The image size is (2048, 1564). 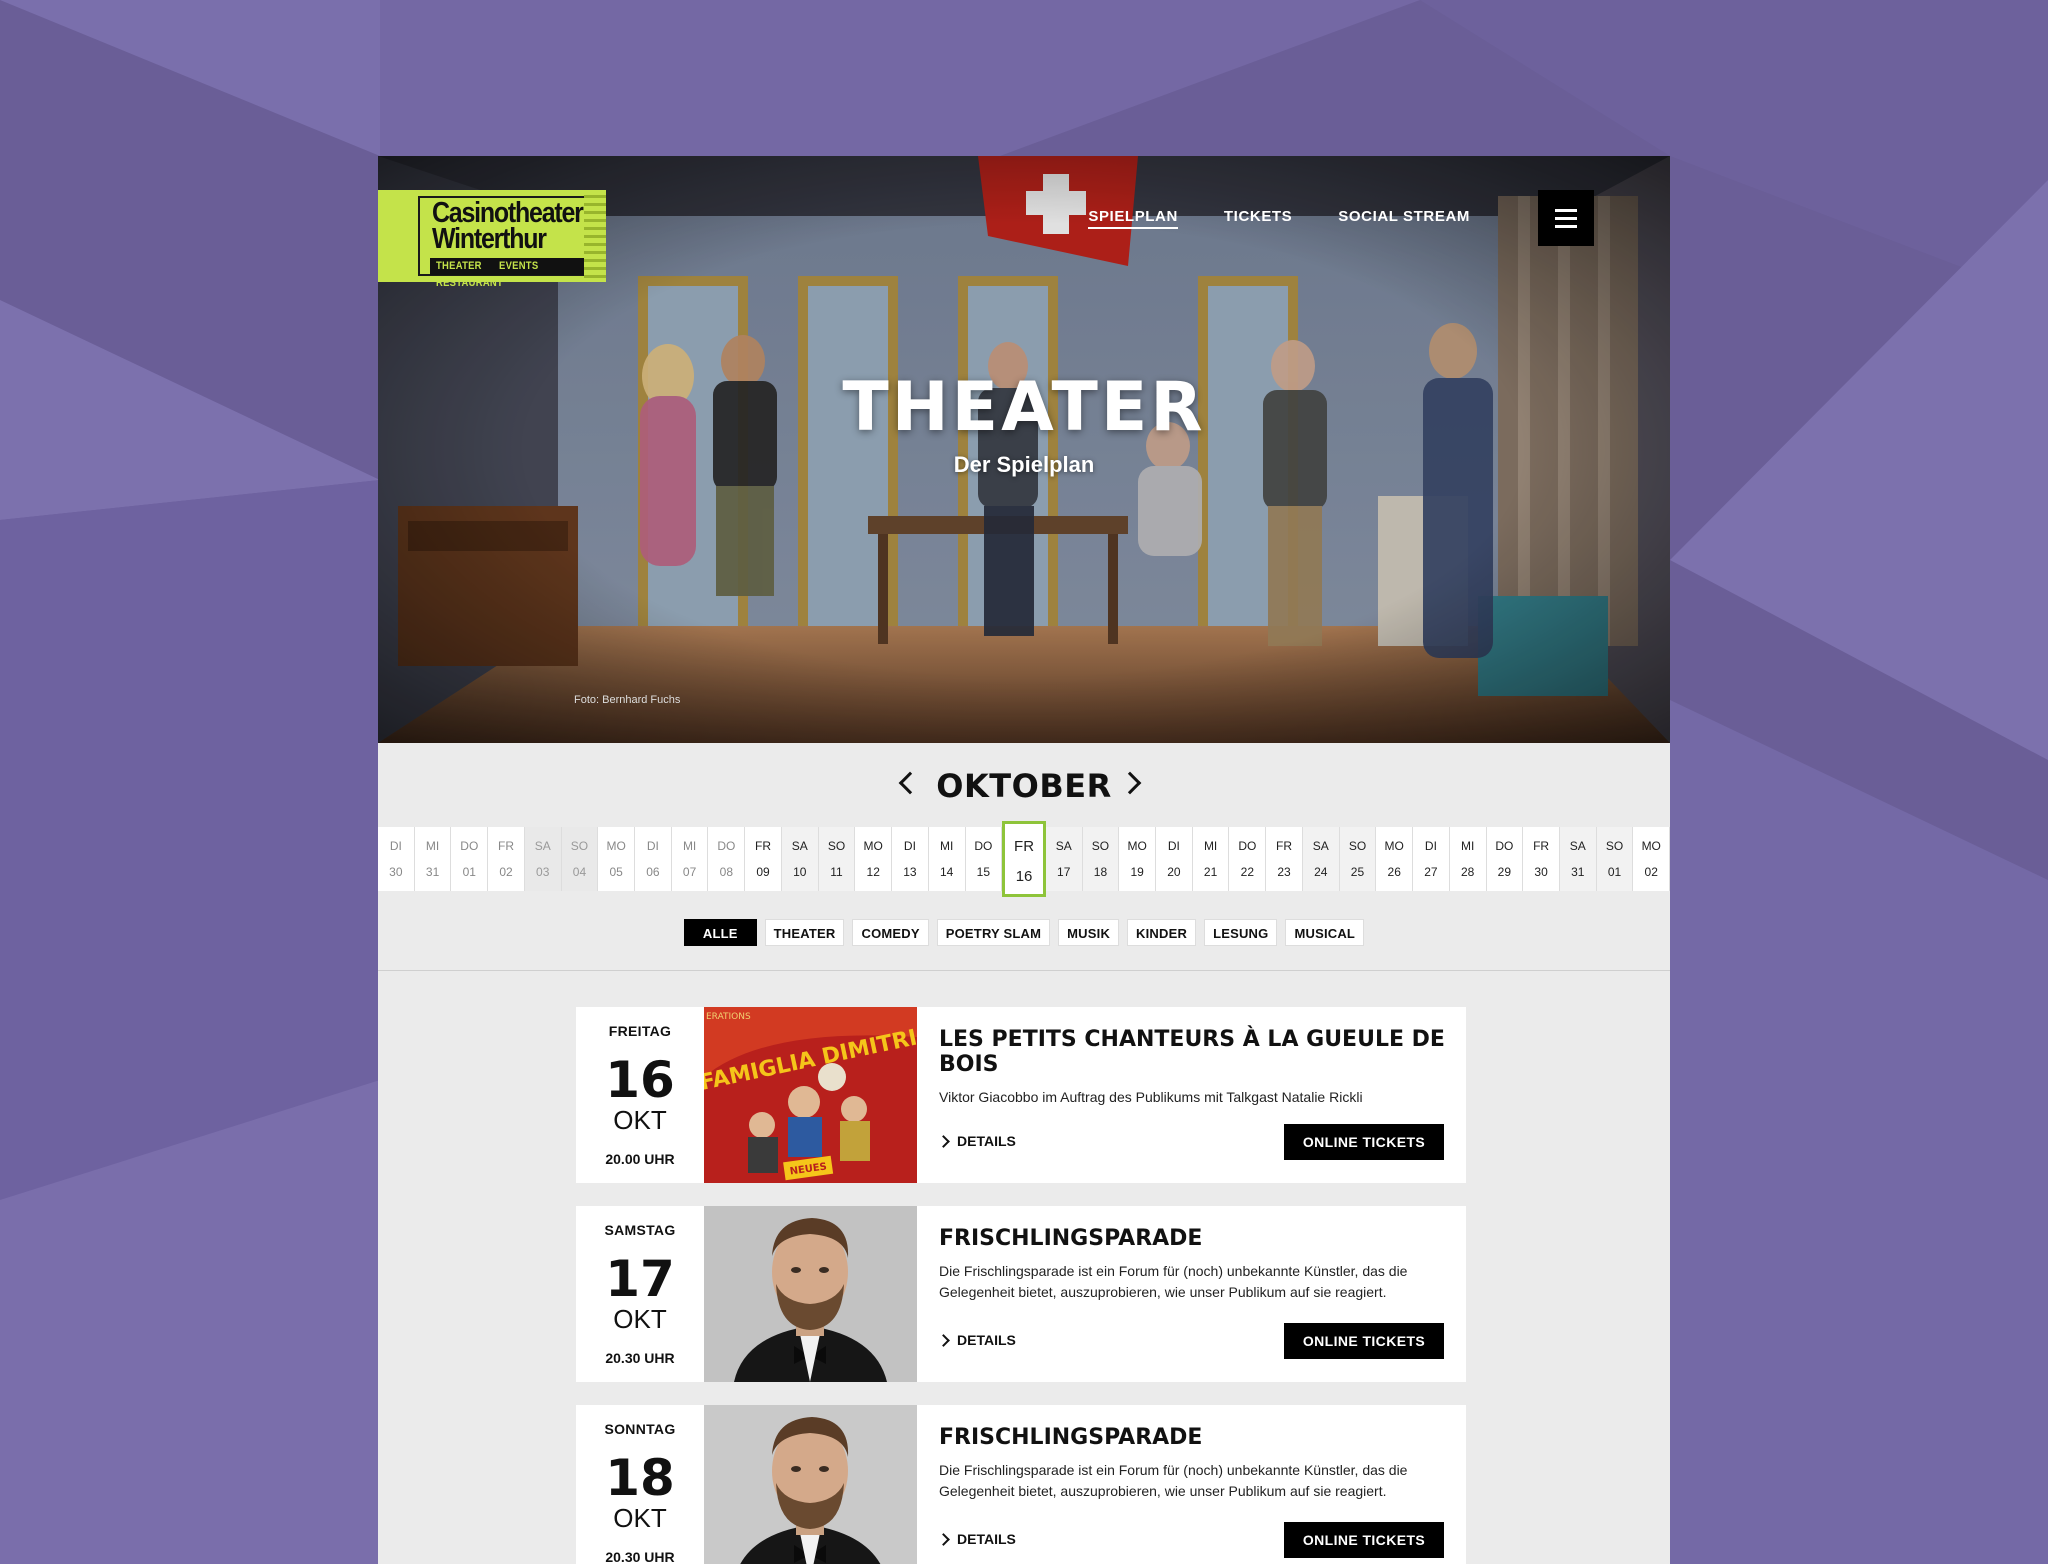 I want to click on date-cell: FR 23, so click(x=1284, y=859).